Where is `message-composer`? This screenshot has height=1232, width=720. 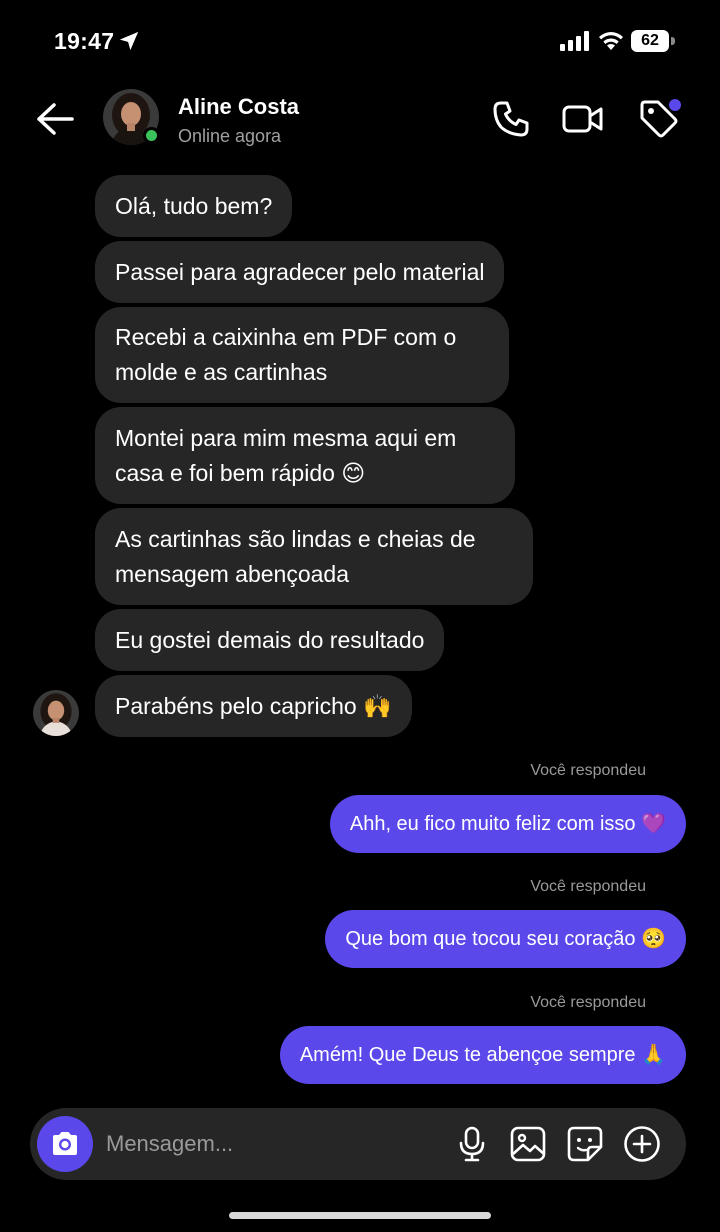
message-composer is located at coordinates (358, 1144).